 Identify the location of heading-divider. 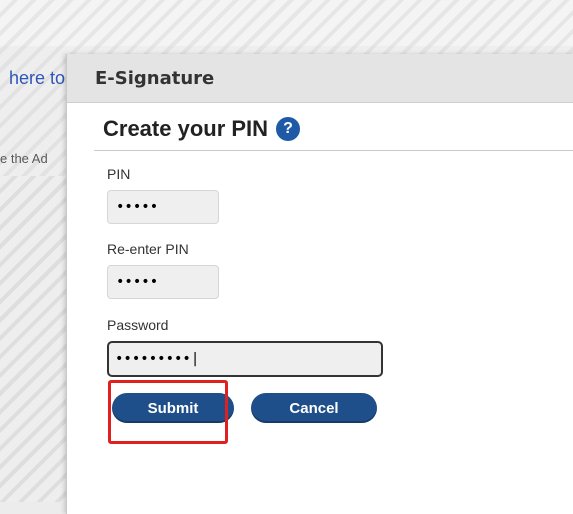
(333, 150).